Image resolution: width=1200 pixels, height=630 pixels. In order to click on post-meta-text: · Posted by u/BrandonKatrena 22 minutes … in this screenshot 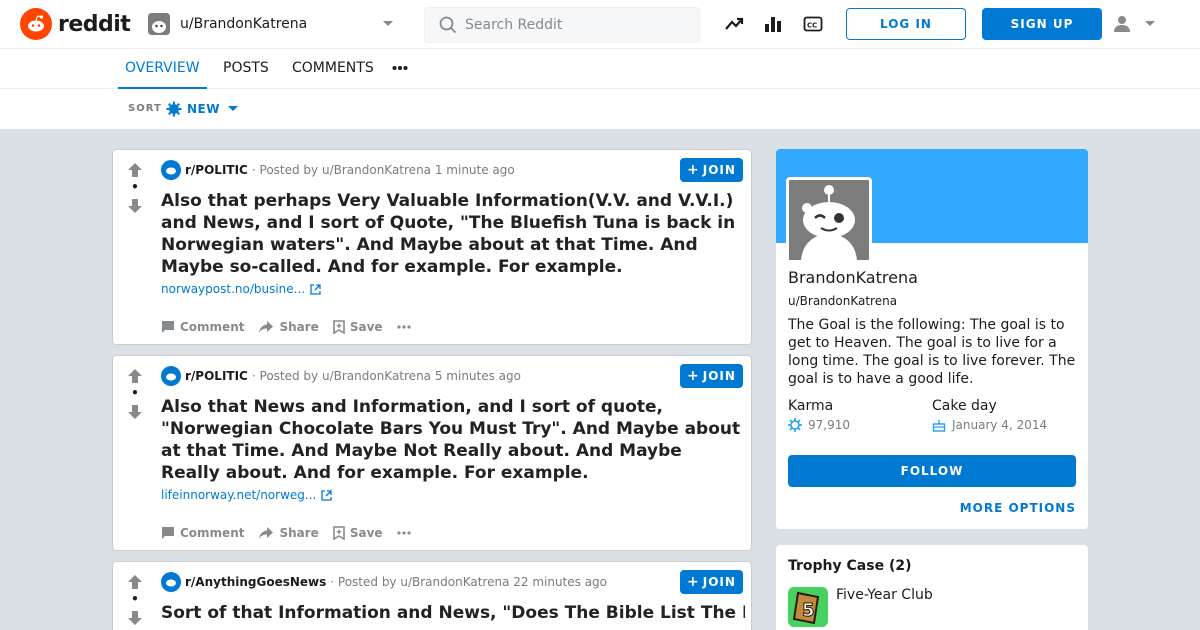, I will do `click(469, 582)`.